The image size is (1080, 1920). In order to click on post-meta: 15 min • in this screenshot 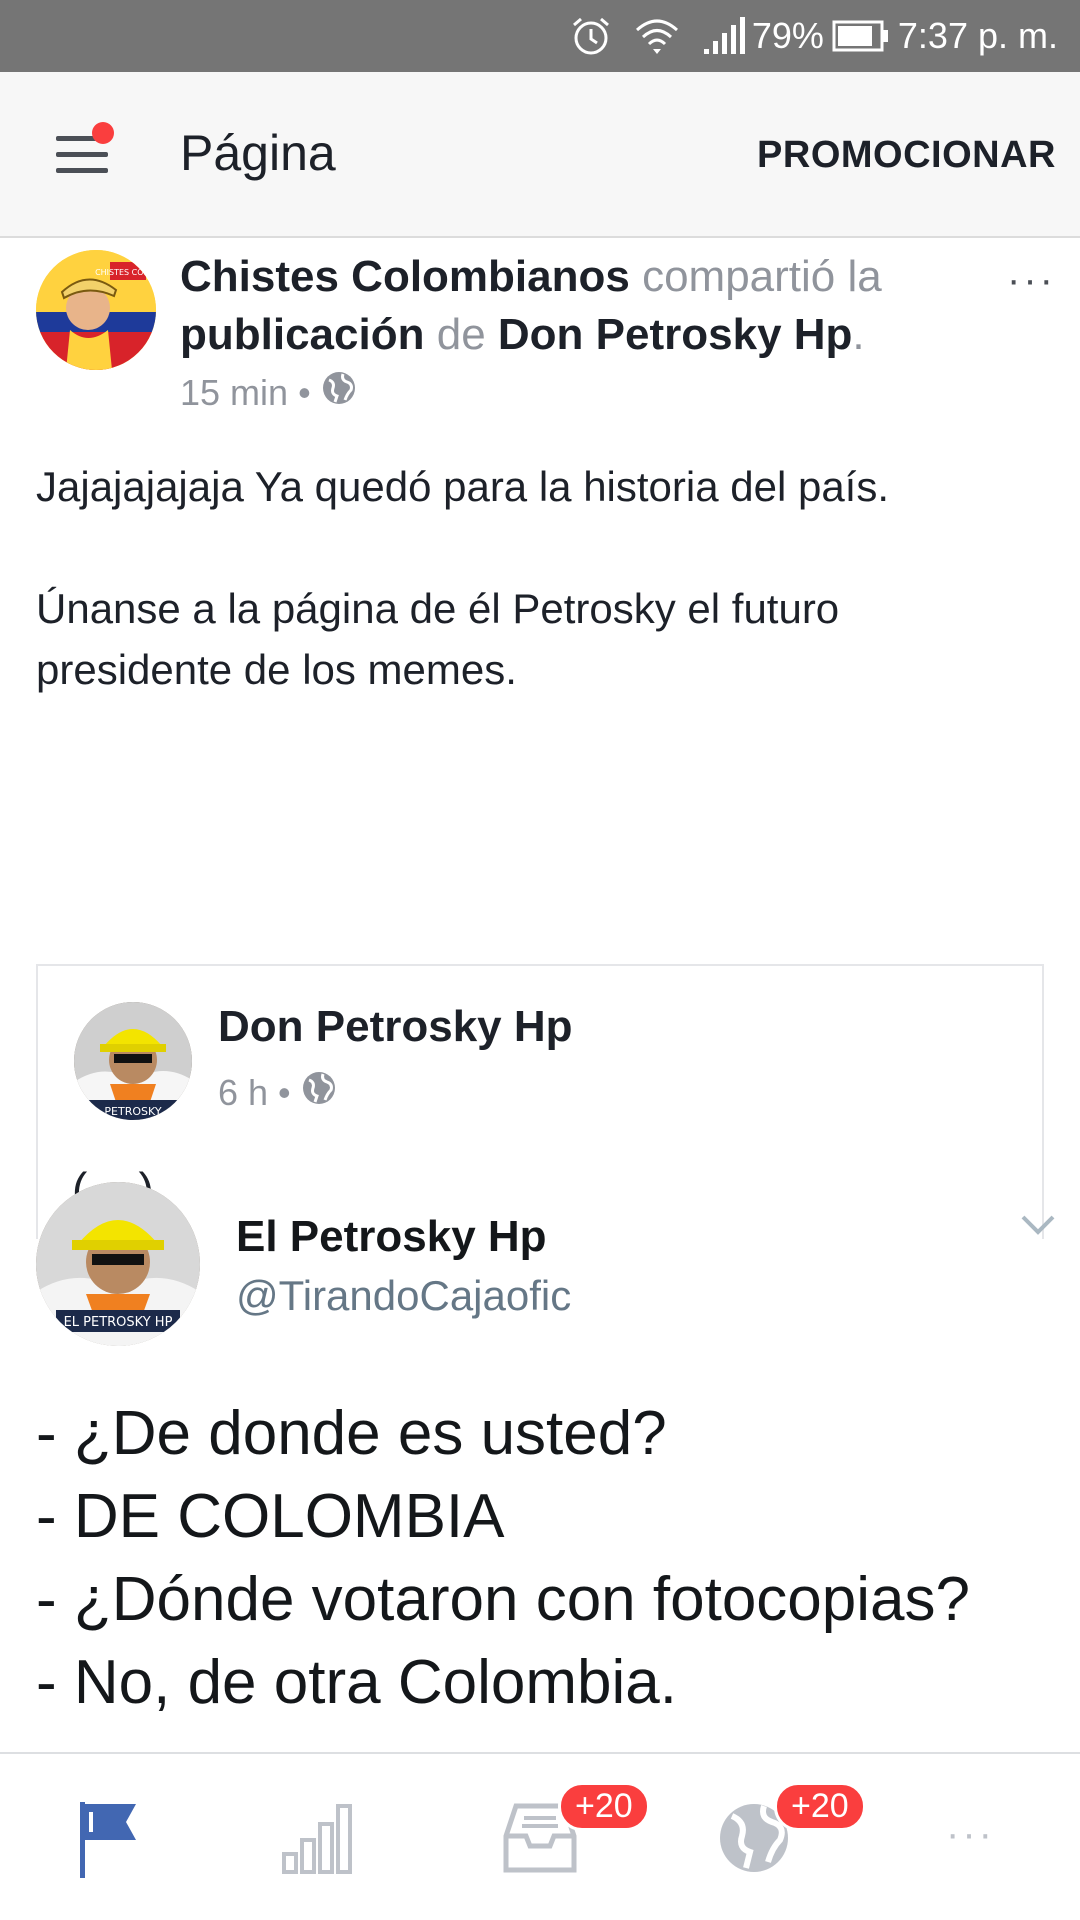, I will do `click(268, 392)`.